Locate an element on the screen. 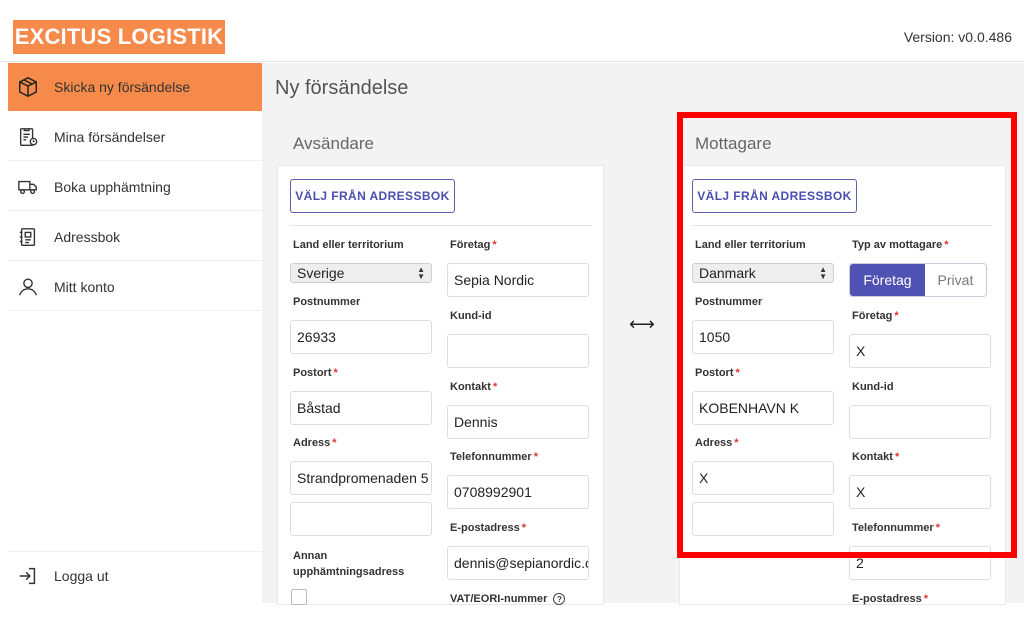 This screenshot has width=1024, height=639. sidebar-item-address-book: Adressbok is located at coordinates (135, 237).